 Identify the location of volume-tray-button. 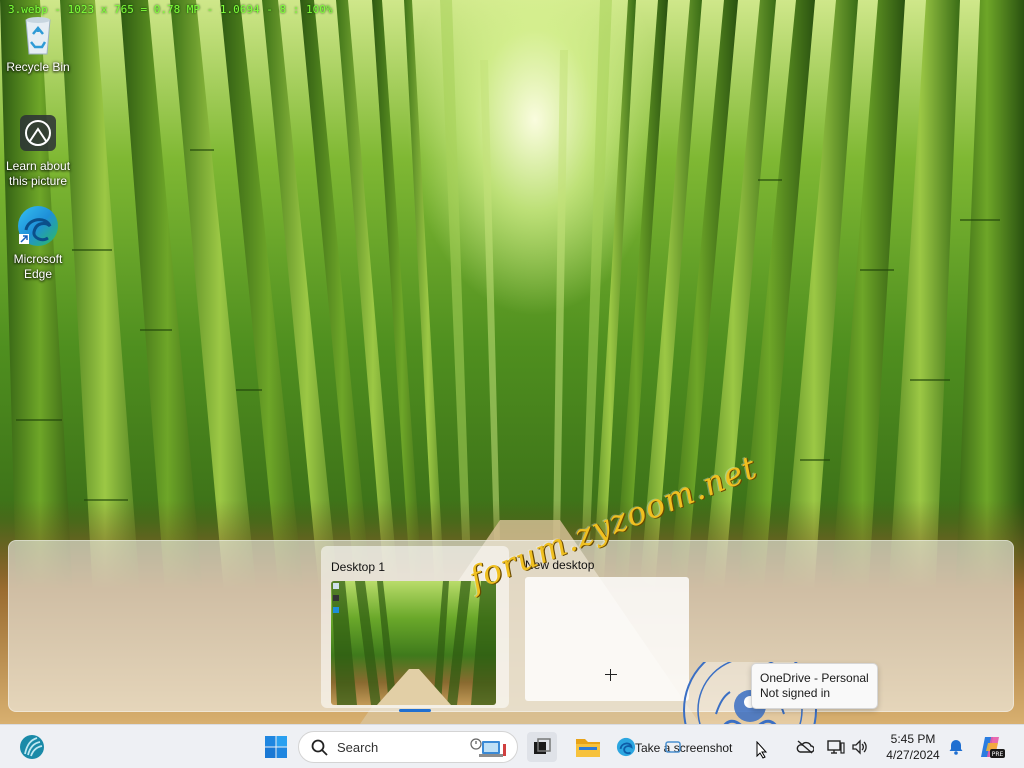
(860, 746).